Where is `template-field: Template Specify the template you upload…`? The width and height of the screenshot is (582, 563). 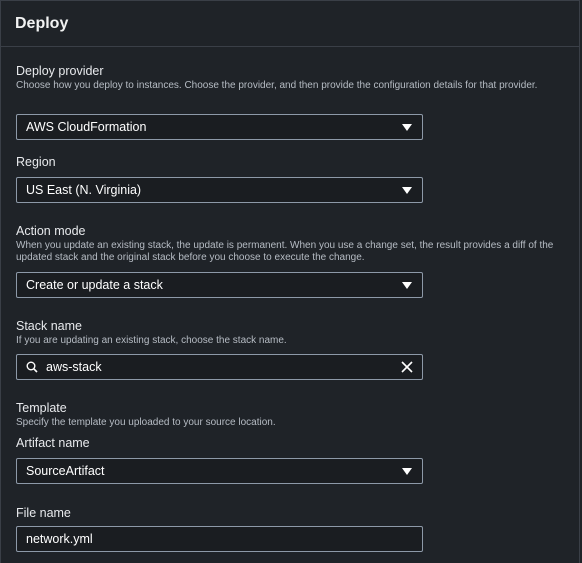
template-field: Template Specify the template you upload… is located at coordinates (291, 415).